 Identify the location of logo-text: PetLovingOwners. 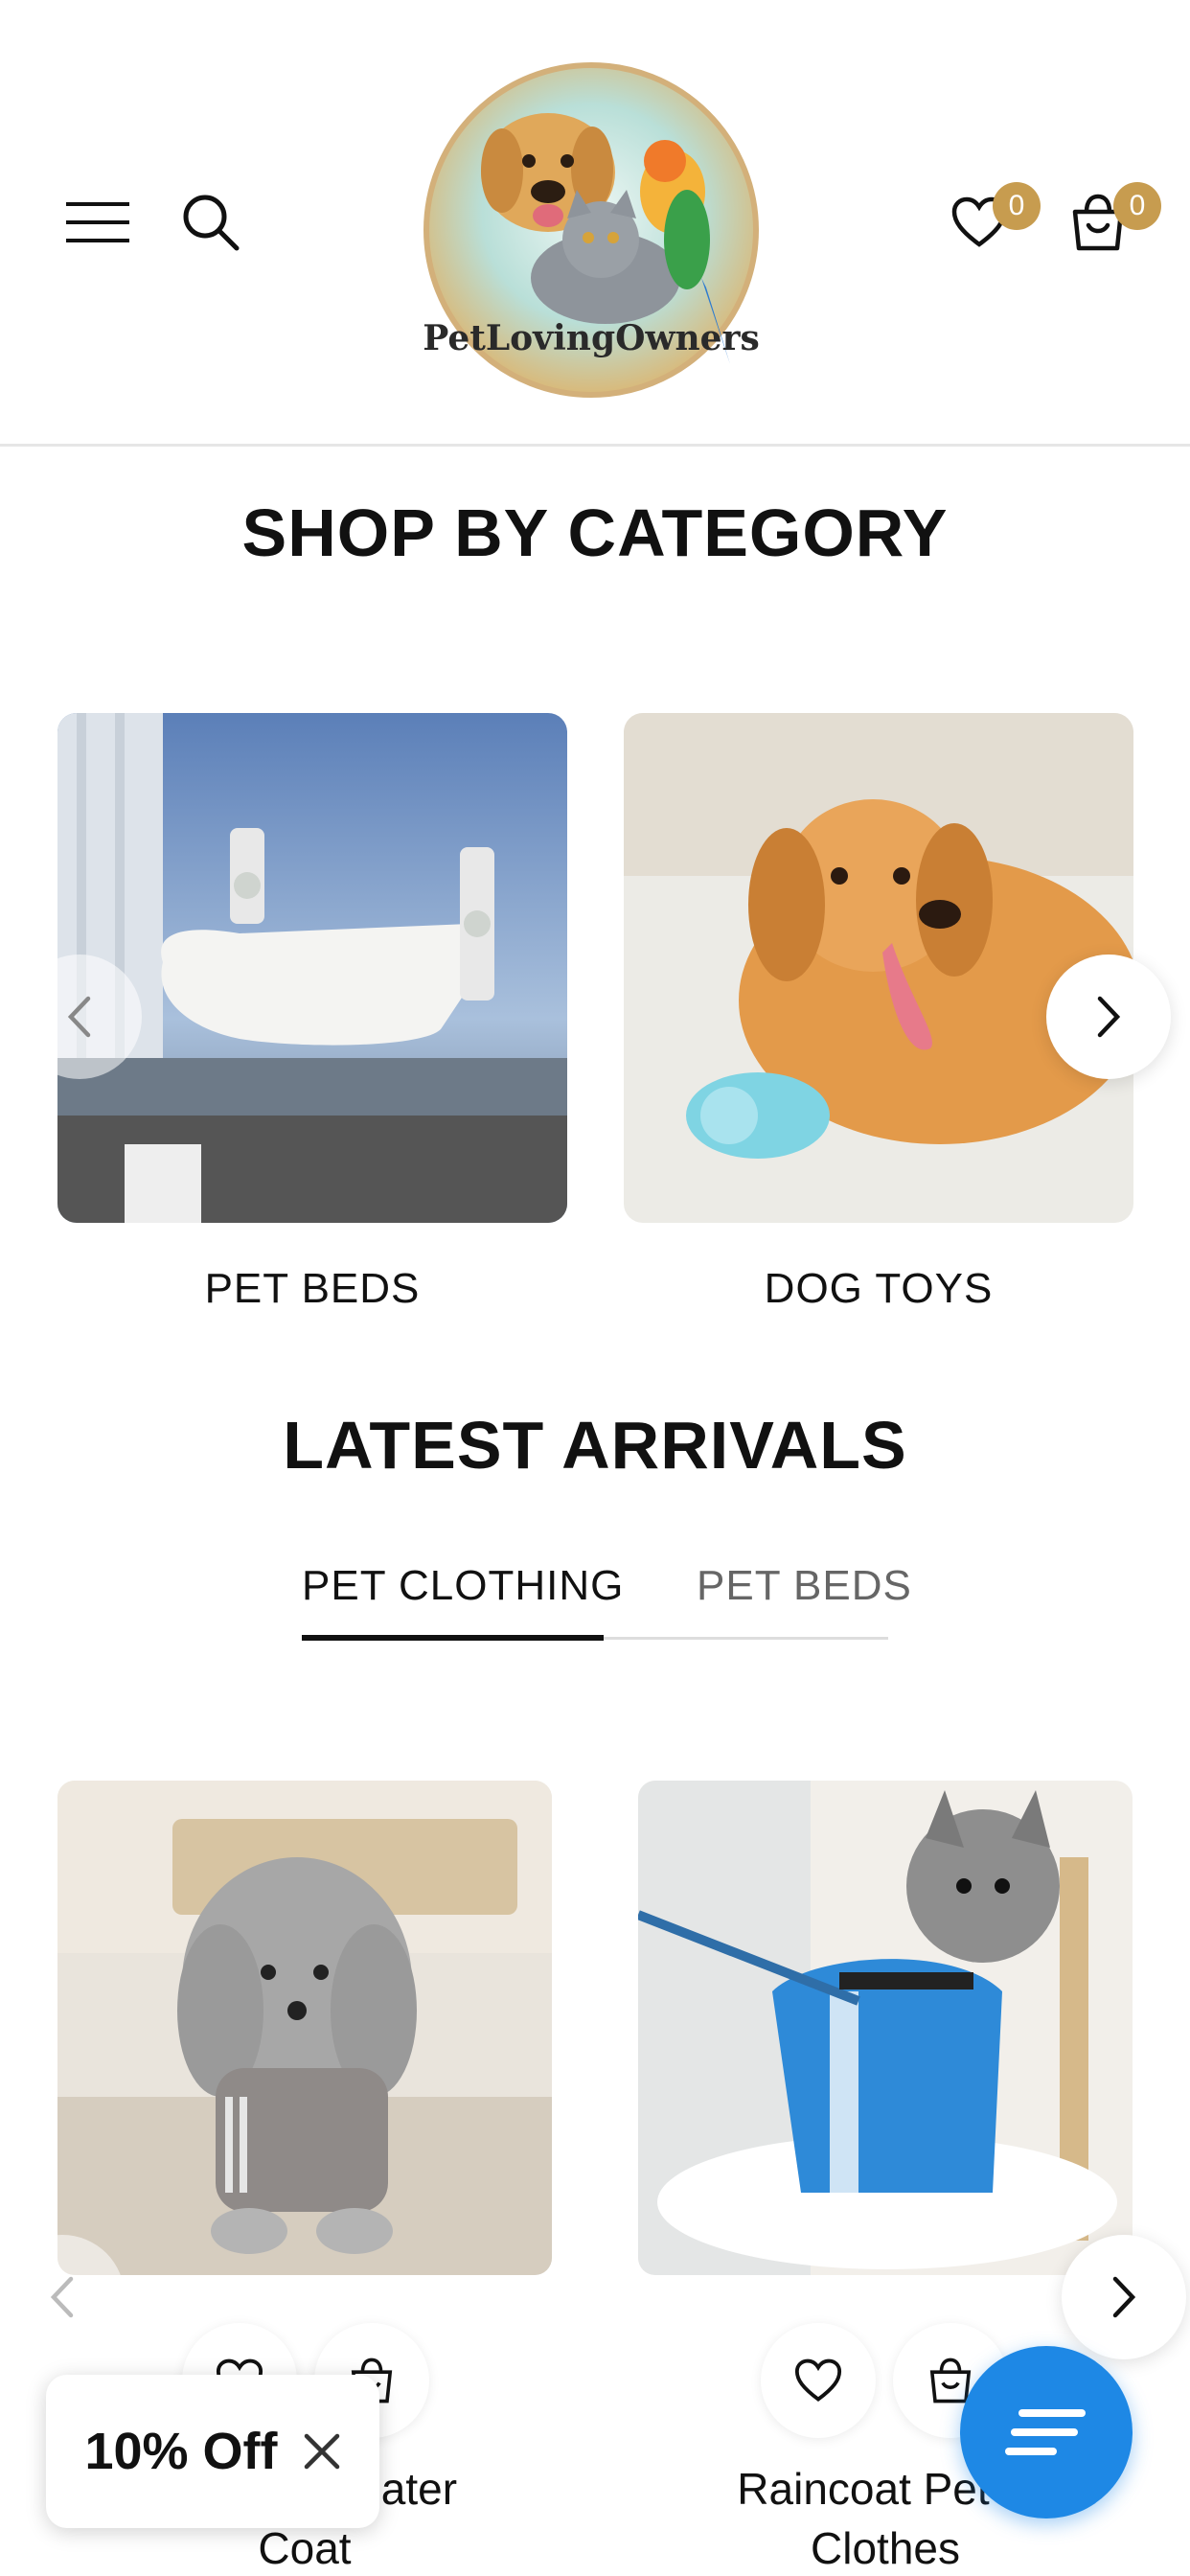
(591, 338).